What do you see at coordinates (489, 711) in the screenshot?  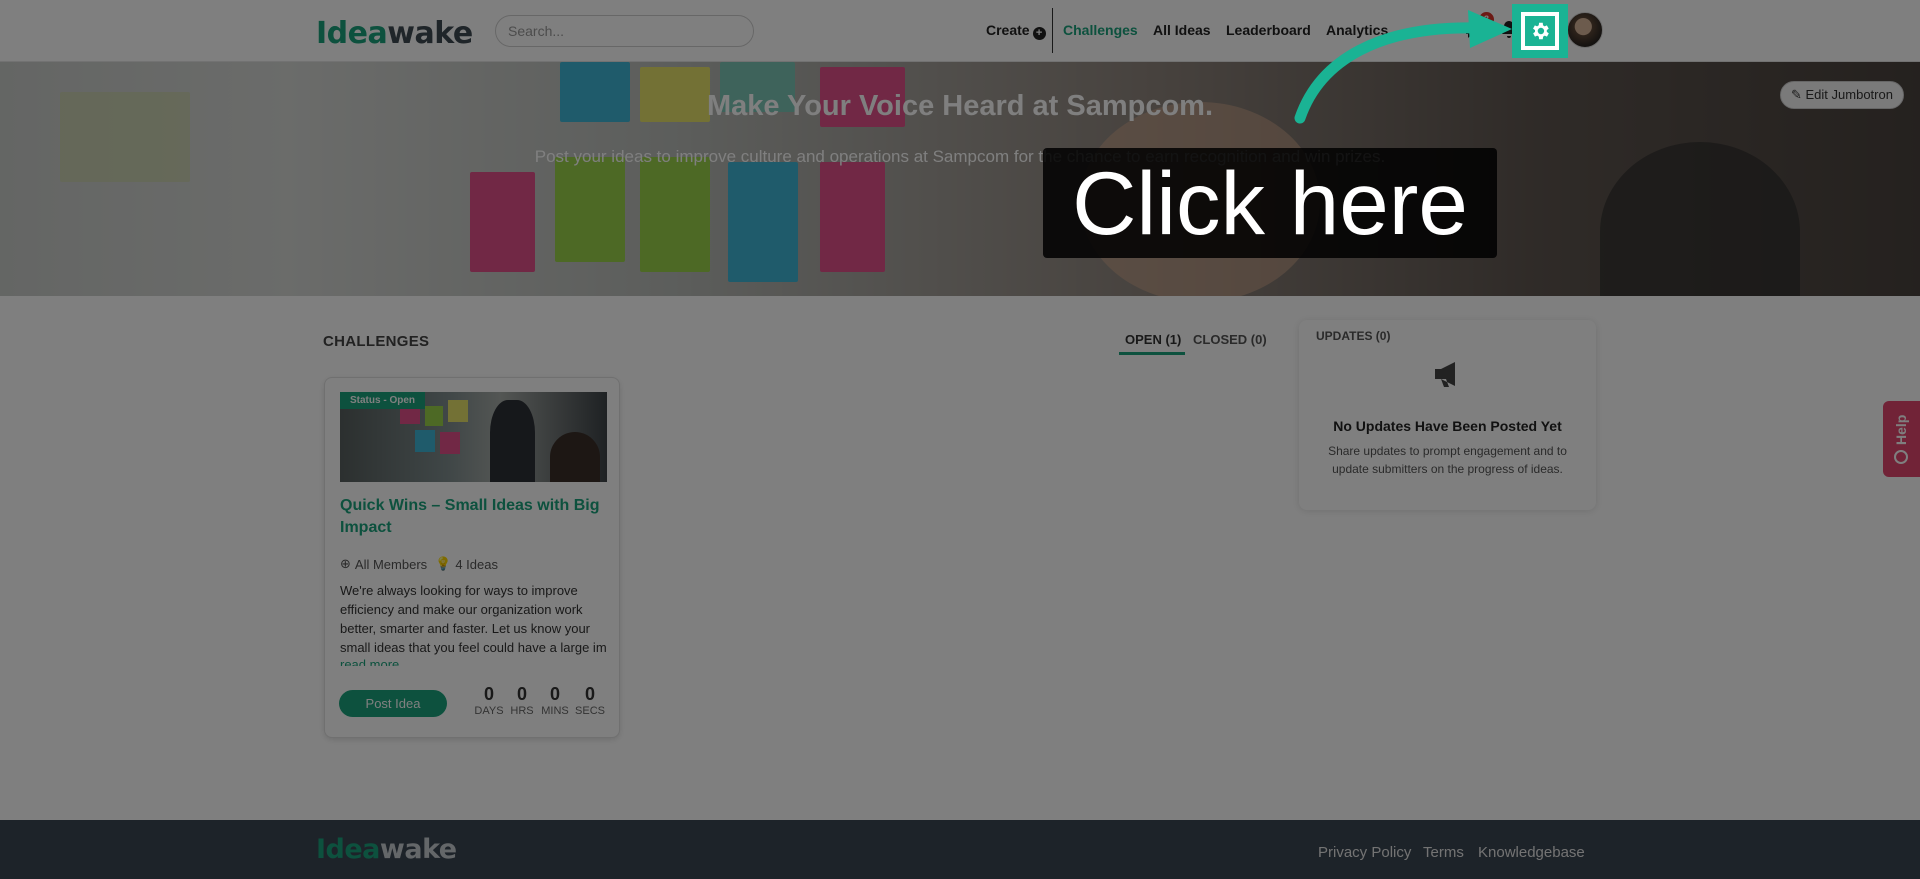 I see `countdown-label: DAYS` at bounding box center [489, 711].